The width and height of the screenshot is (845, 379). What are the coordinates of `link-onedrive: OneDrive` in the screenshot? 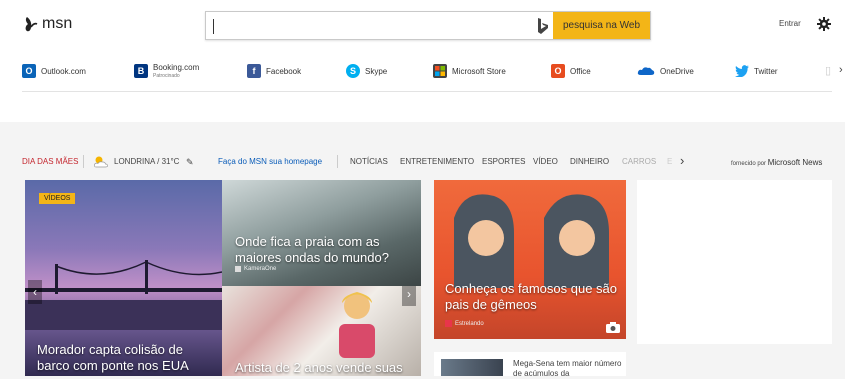 It's located at (665, 71).